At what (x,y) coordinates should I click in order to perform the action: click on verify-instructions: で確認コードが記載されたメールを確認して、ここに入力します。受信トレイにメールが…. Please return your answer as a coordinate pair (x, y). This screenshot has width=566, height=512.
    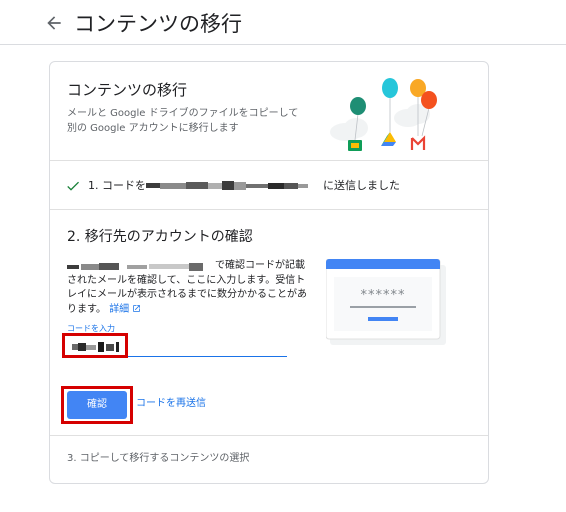
    Looking at the image, I should click on (187, 287).